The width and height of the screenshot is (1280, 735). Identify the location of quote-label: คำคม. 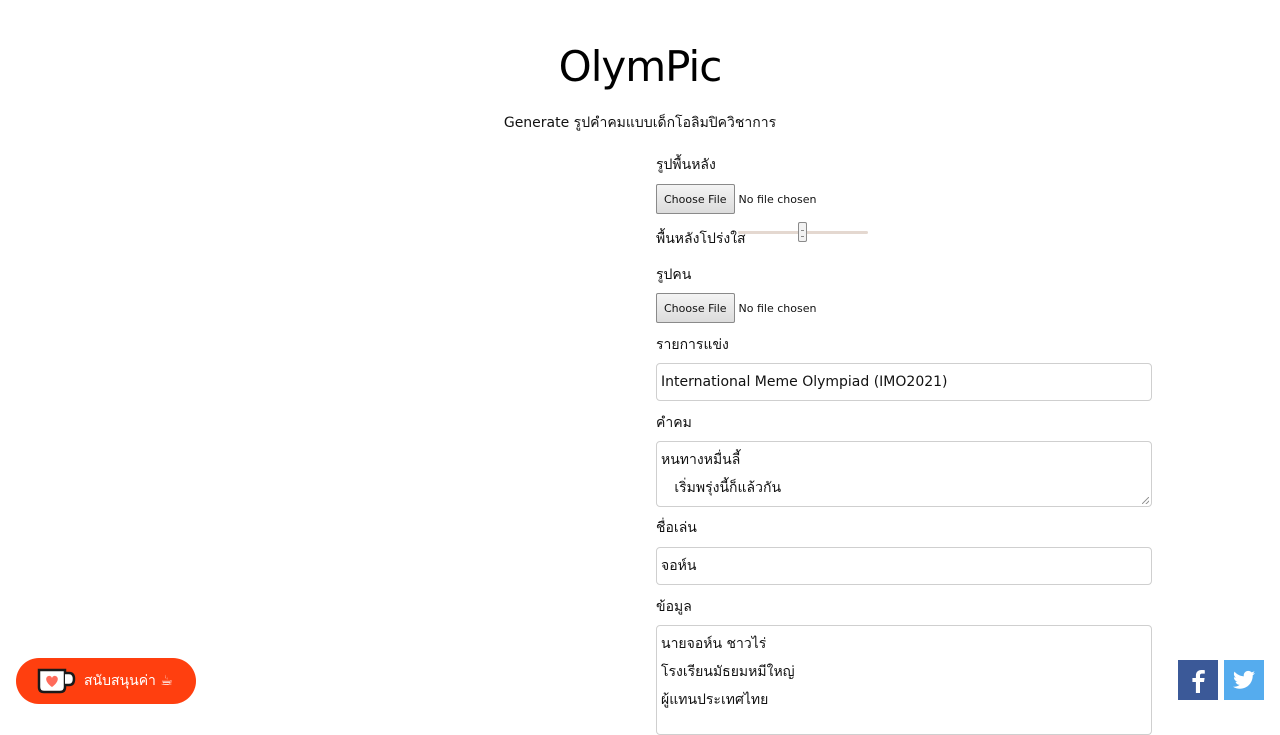
(674, 423).